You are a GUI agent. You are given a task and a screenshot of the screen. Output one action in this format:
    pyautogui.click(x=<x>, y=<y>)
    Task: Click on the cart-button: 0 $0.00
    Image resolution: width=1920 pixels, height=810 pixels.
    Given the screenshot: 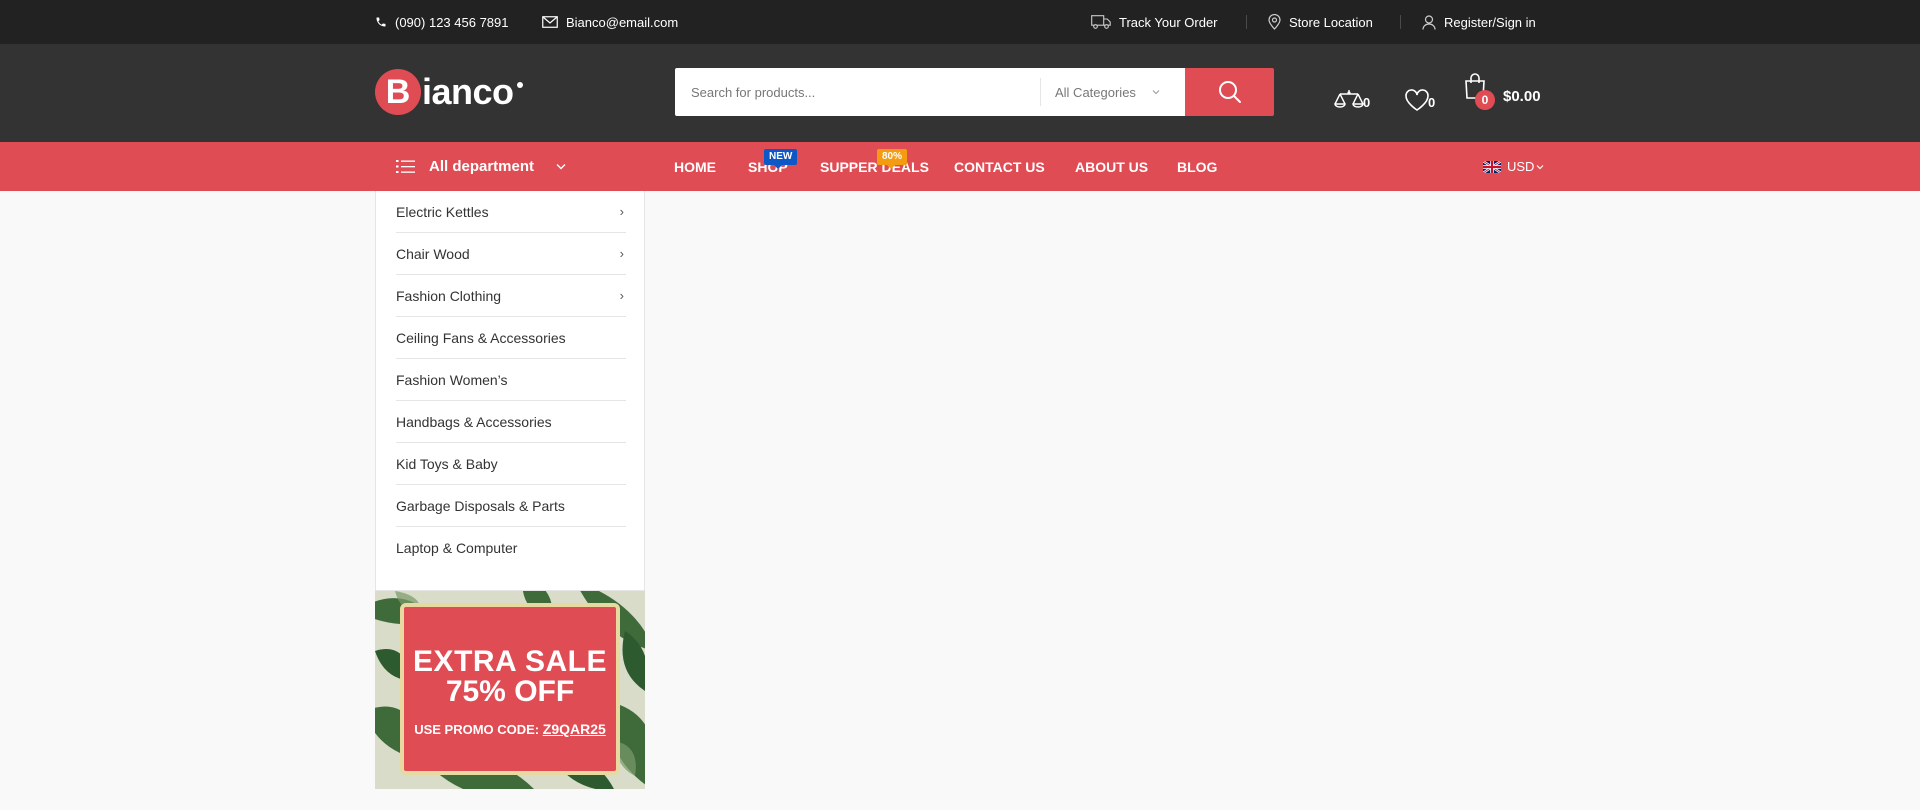 What is the action you would take?
    pyautogui.click(x=1513, y=92)
    